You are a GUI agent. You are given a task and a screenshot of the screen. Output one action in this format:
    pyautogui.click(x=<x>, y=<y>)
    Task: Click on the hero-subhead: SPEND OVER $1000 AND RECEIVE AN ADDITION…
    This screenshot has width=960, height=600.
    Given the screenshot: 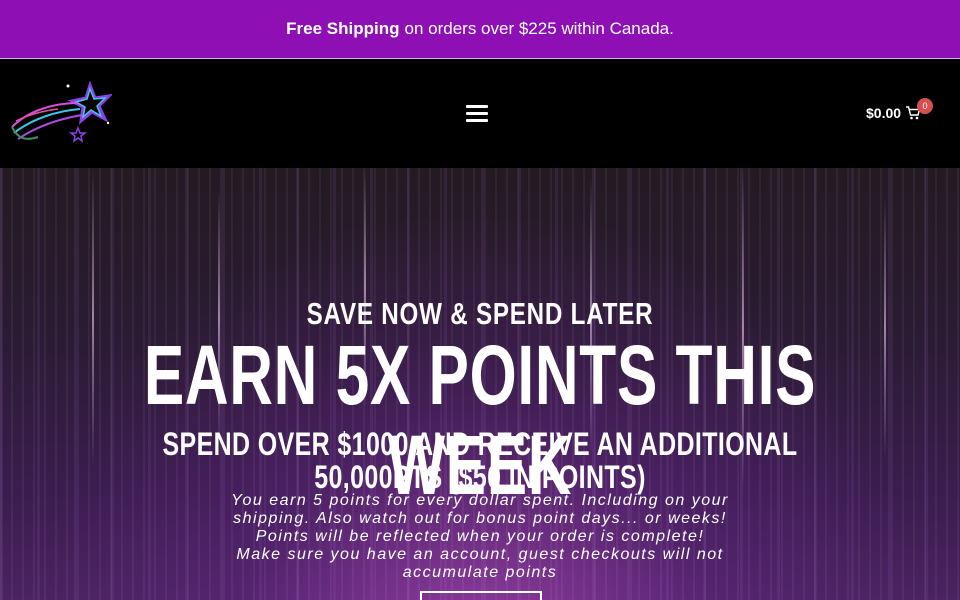 What is the action you would take?
    pyautogui.click(x=480, y=460)
    